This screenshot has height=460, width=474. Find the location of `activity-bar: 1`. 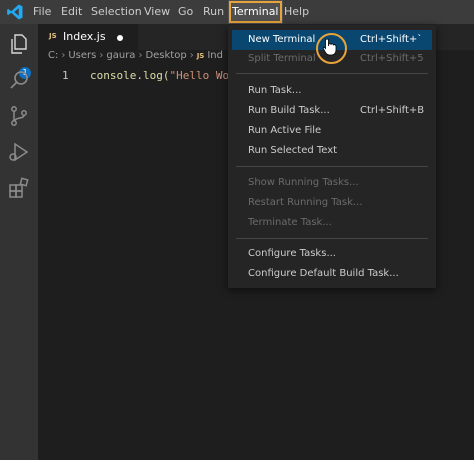

activity-bar: 1 is located at coordinates (19, 242).